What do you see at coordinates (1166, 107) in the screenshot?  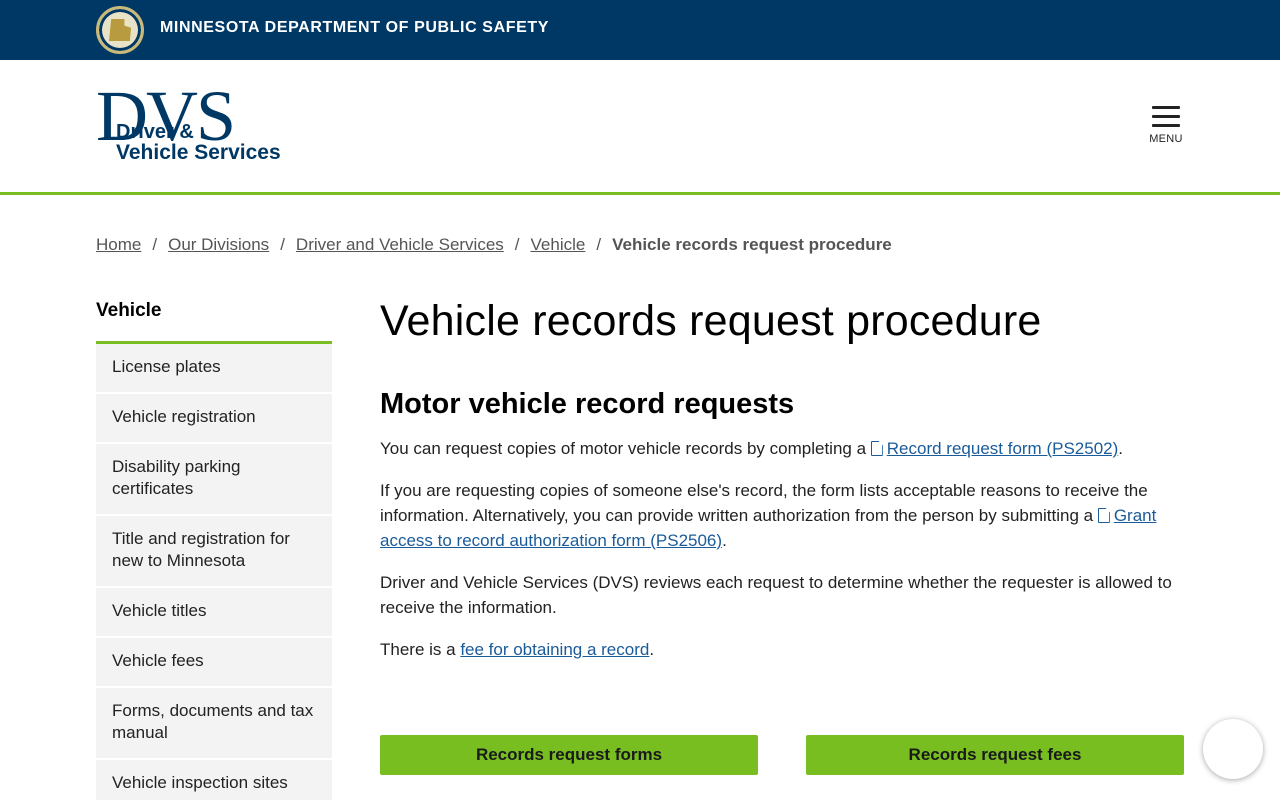 I see `hamburger-icon` at bounding box center [1166, 107].